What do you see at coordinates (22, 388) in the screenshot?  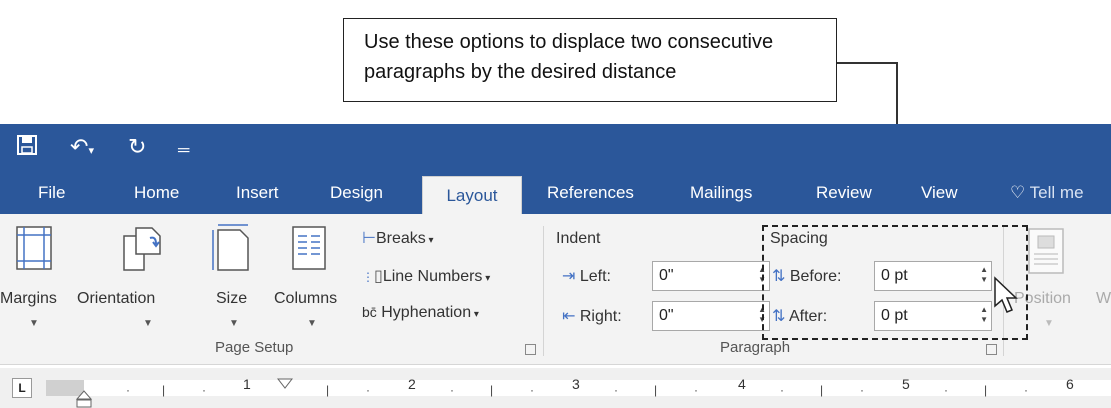 I see `tab-selector-button: L` at bounding box center [22, 388].